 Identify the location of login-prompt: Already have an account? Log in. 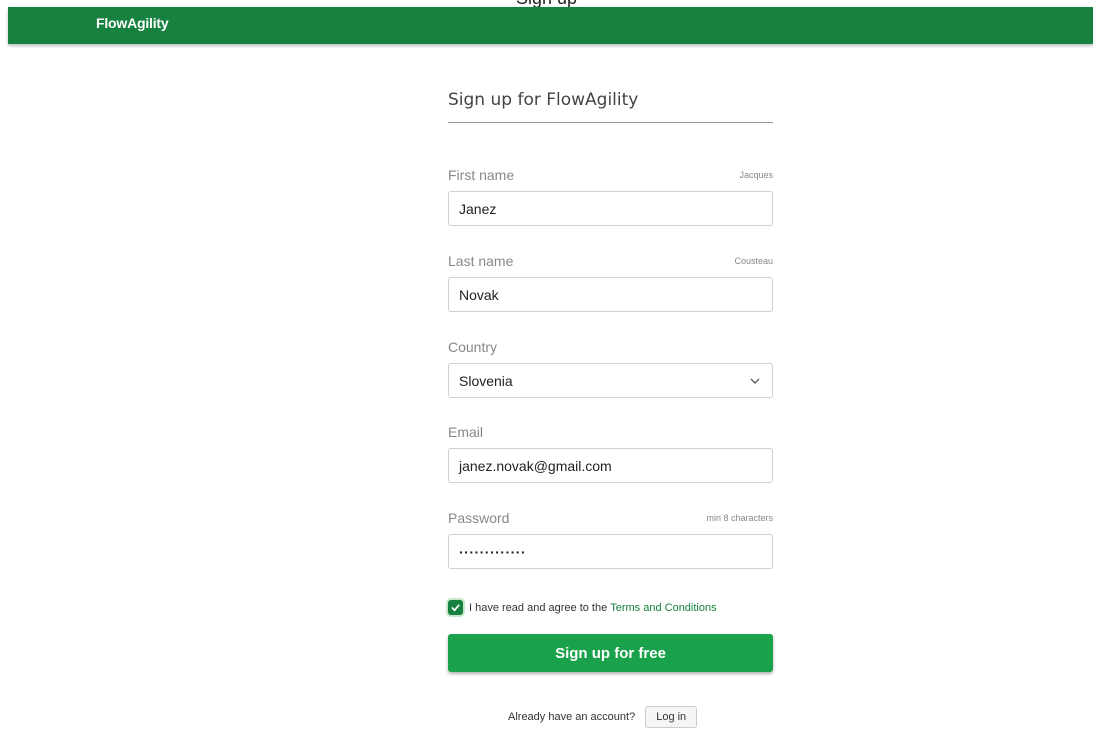
(603, 717).